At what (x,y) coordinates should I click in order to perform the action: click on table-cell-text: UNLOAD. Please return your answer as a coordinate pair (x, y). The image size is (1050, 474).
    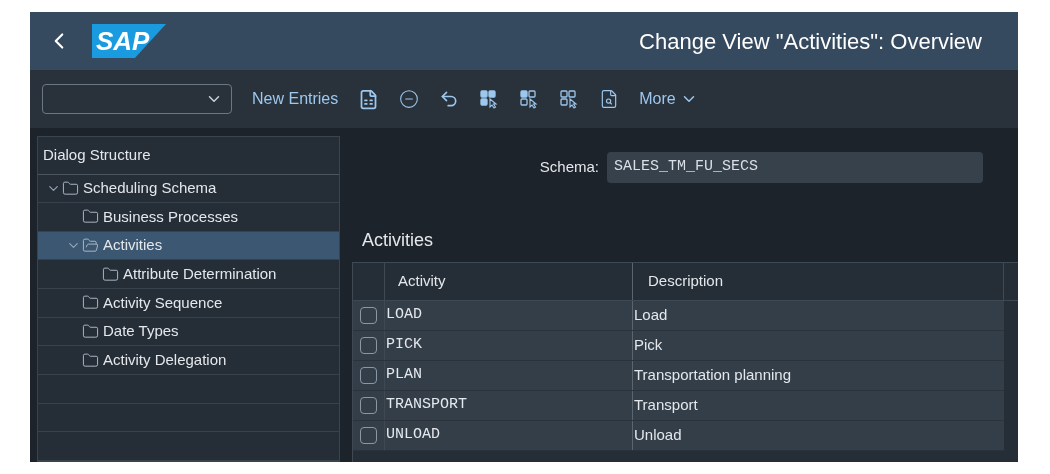
    Looking at the image, I should click on (413, 435).